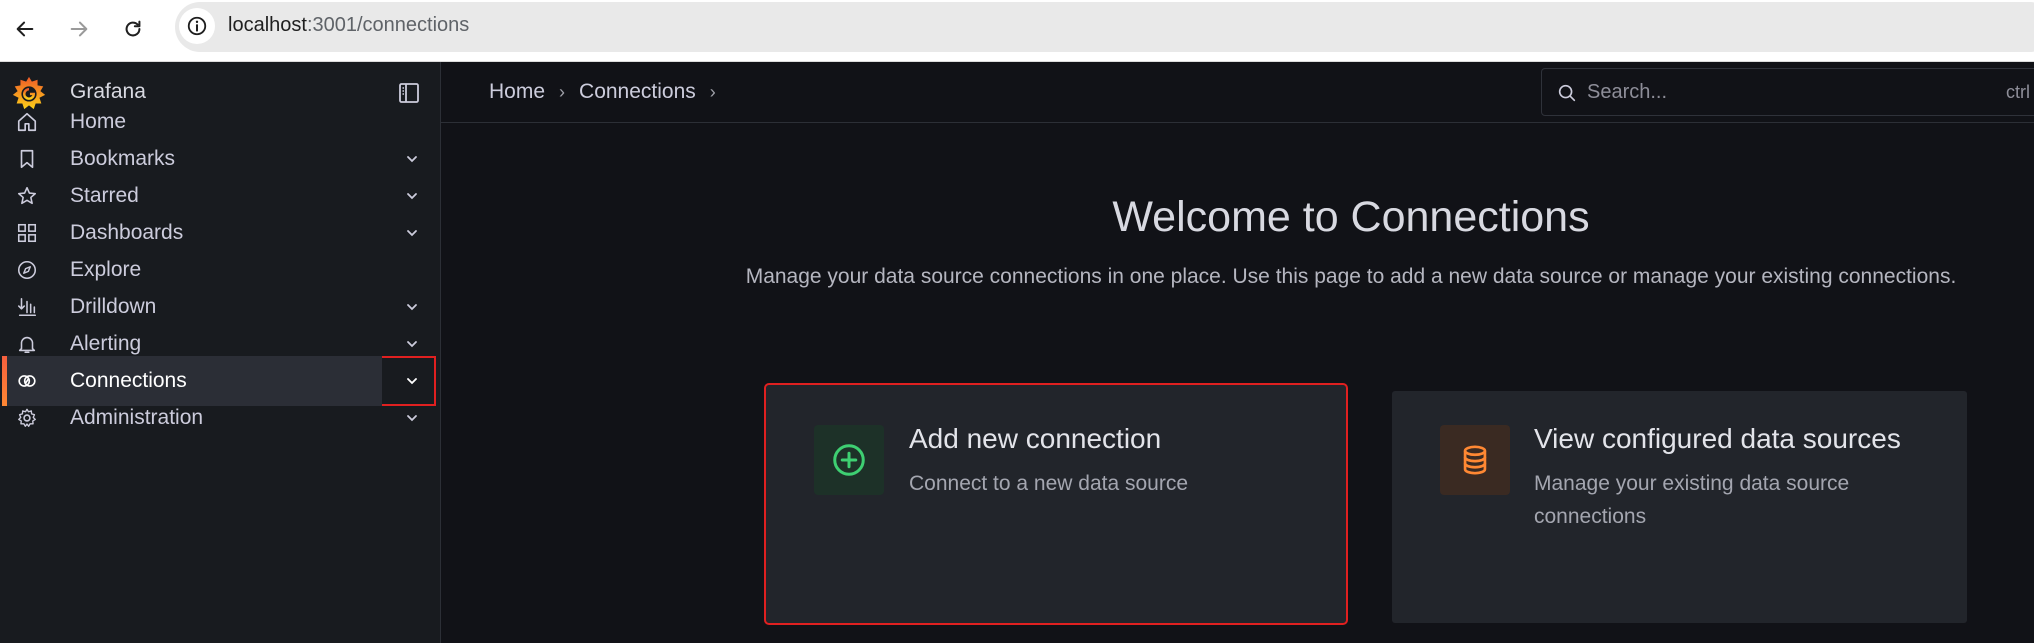 Image resolution: width=2034 pixels, height=643 pixels. Describe the element at coordinates (220, 418) in the screenshot. I see `sidebar-item-administration: Administration` at that location.